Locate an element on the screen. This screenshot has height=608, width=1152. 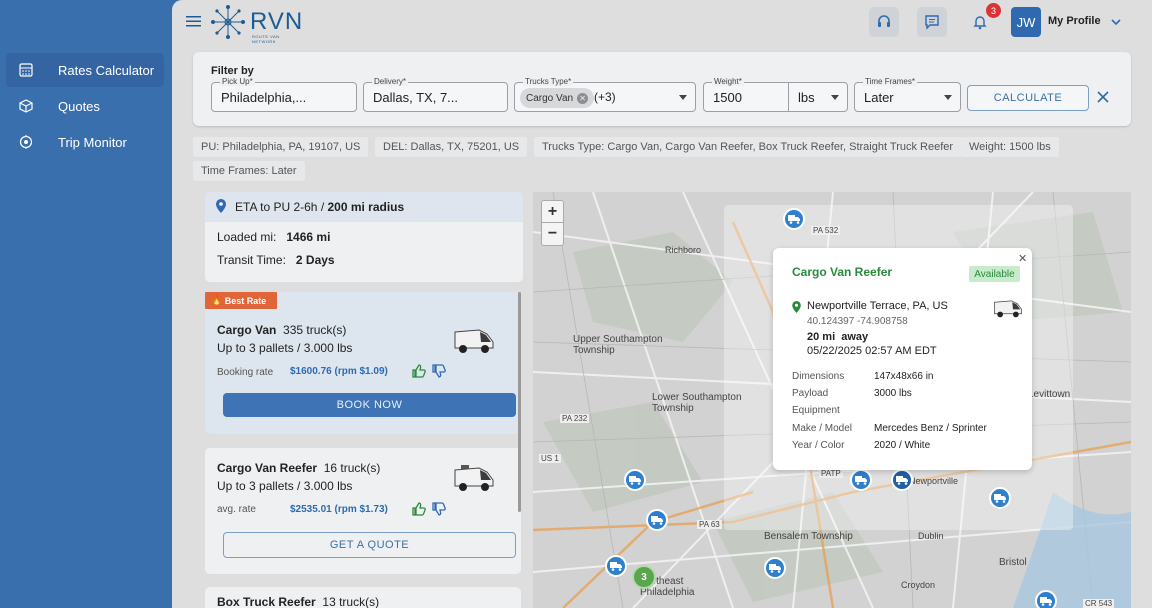
map-label: Upper Southampton Township is located at coordinates (618, 345).